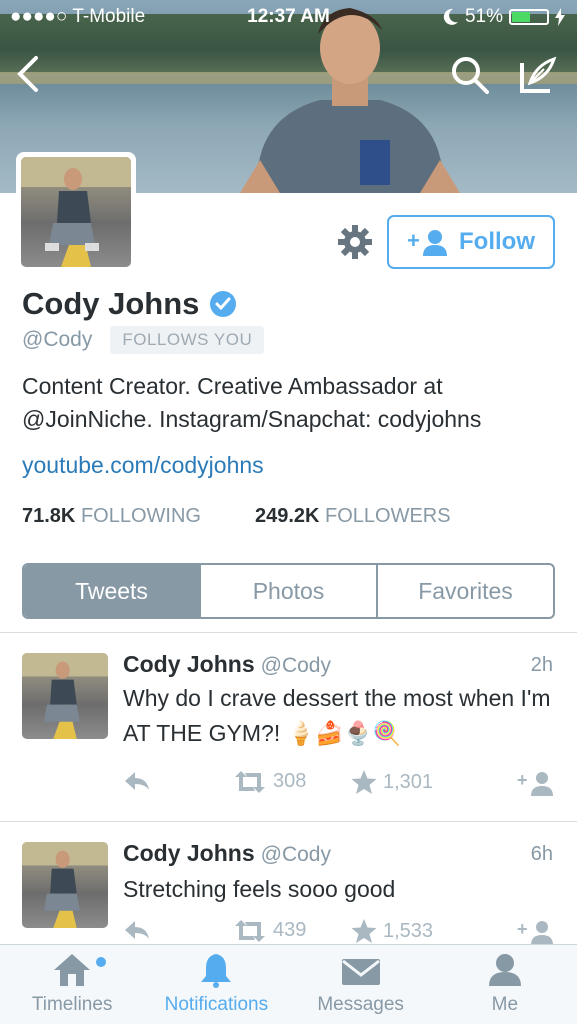  I want to click on compose-icon, so click(538, 75).